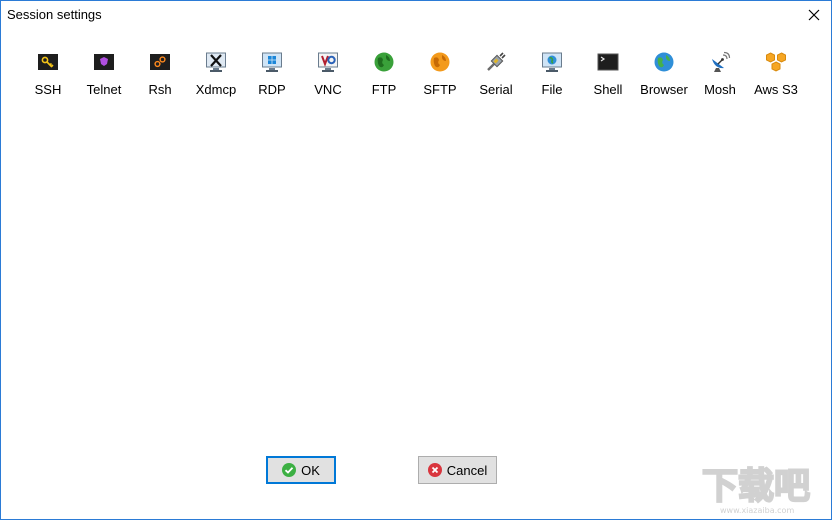 This screenshot has height=520, width=832. What do you see at coordinates (552, 89) in the screenshot?
I see `session-type-label: File` at bounding box center [552, 89].